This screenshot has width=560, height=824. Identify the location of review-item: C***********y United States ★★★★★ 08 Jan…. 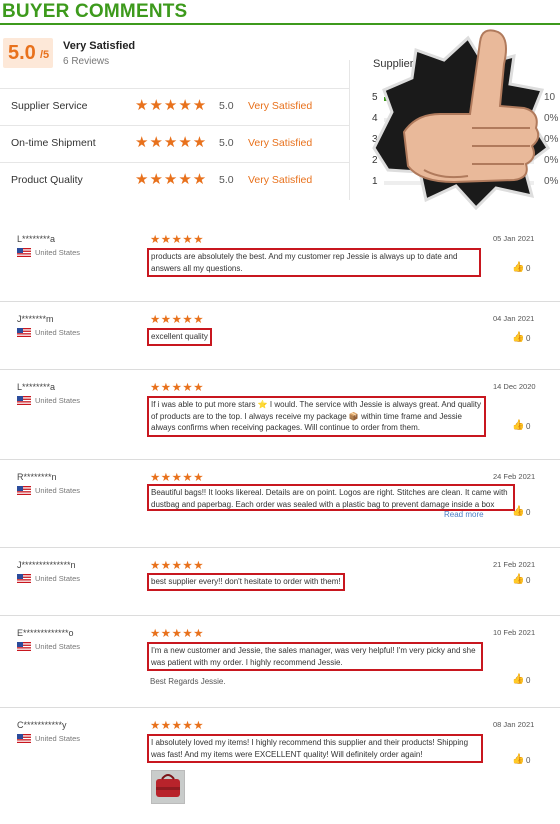
(280, 765).